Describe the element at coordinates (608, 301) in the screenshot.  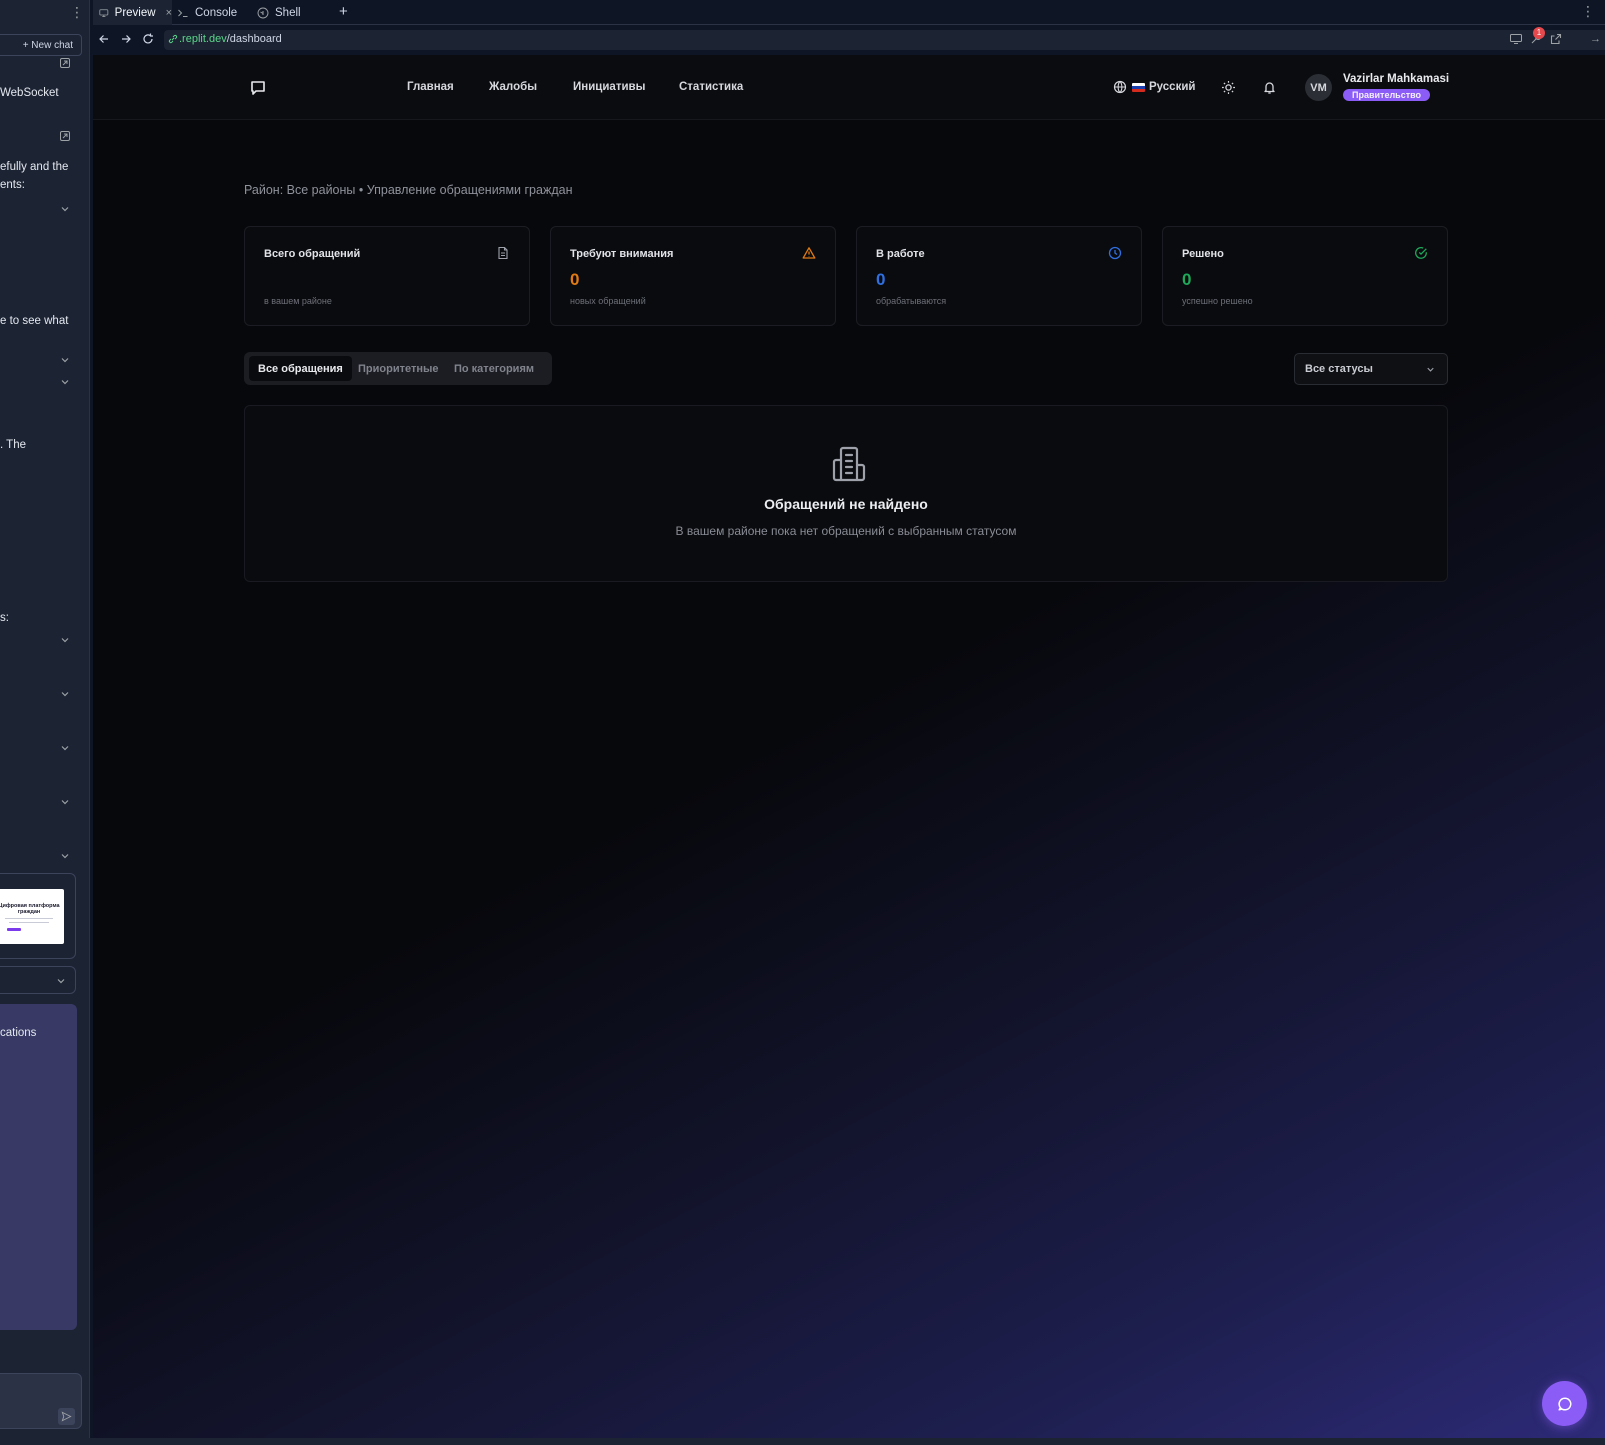
I see `stat-description: новых обращений` at that location.